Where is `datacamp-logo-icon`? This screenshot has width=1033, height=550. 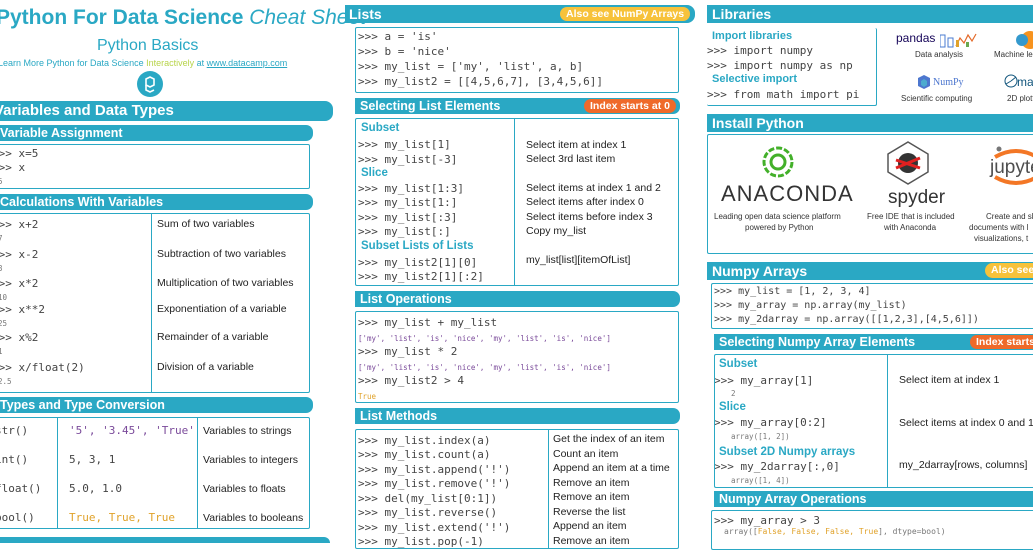
datacamp-logo-icon is located at coordinates (150, 84).